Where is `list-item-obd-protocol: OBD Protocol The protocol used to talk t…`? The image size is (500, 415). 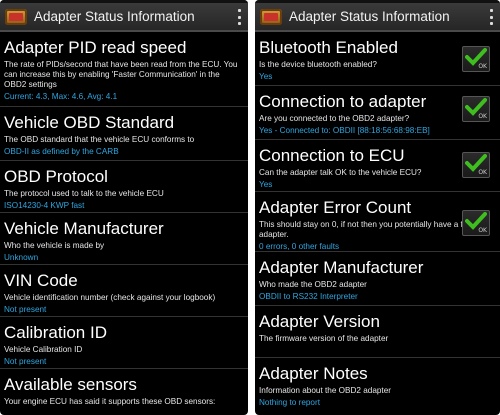
list-item-obd-protocol: OBD Protocol The protocol used to talk t… is located at coordinates (124, 187).